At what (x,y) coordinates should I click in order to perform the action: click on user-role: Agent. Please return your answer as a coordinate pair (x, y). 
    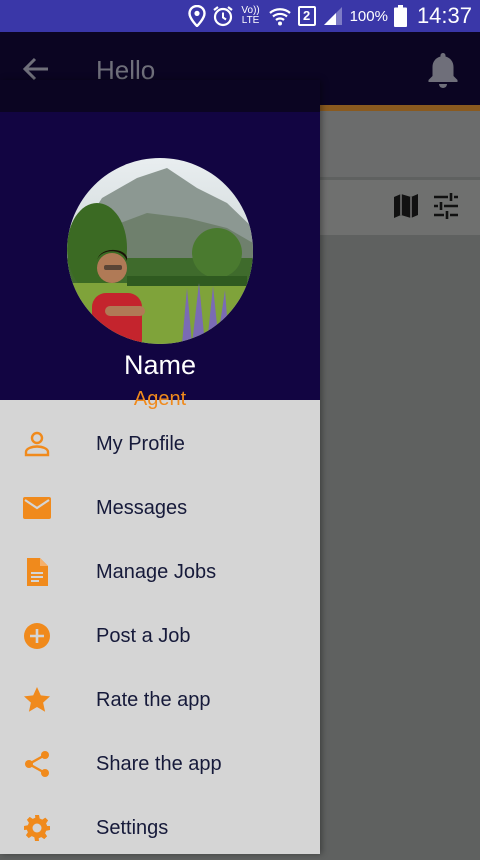
    Looking at the image, I should click on (160, 399).